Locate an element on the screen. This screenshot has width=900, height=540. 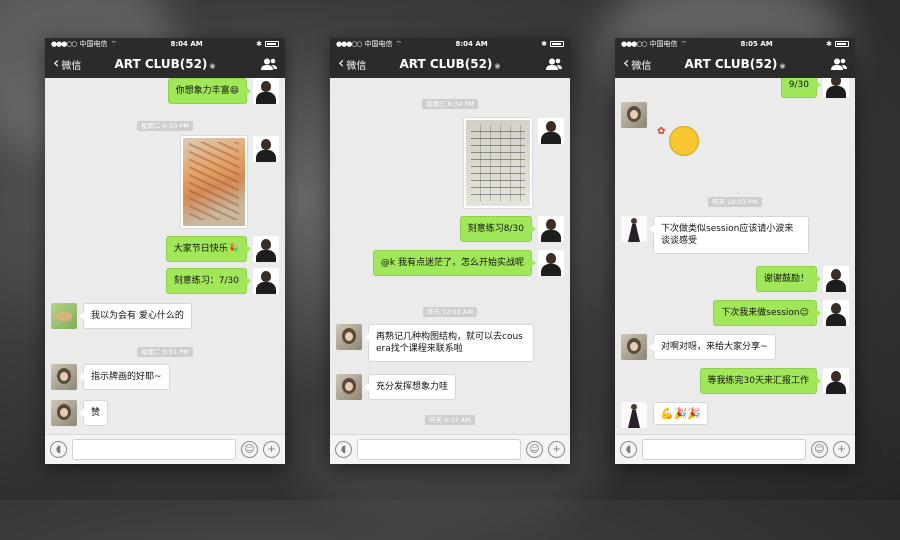
message-bubble: 刻意练习：7/30 is located at coordinates (208, 281).